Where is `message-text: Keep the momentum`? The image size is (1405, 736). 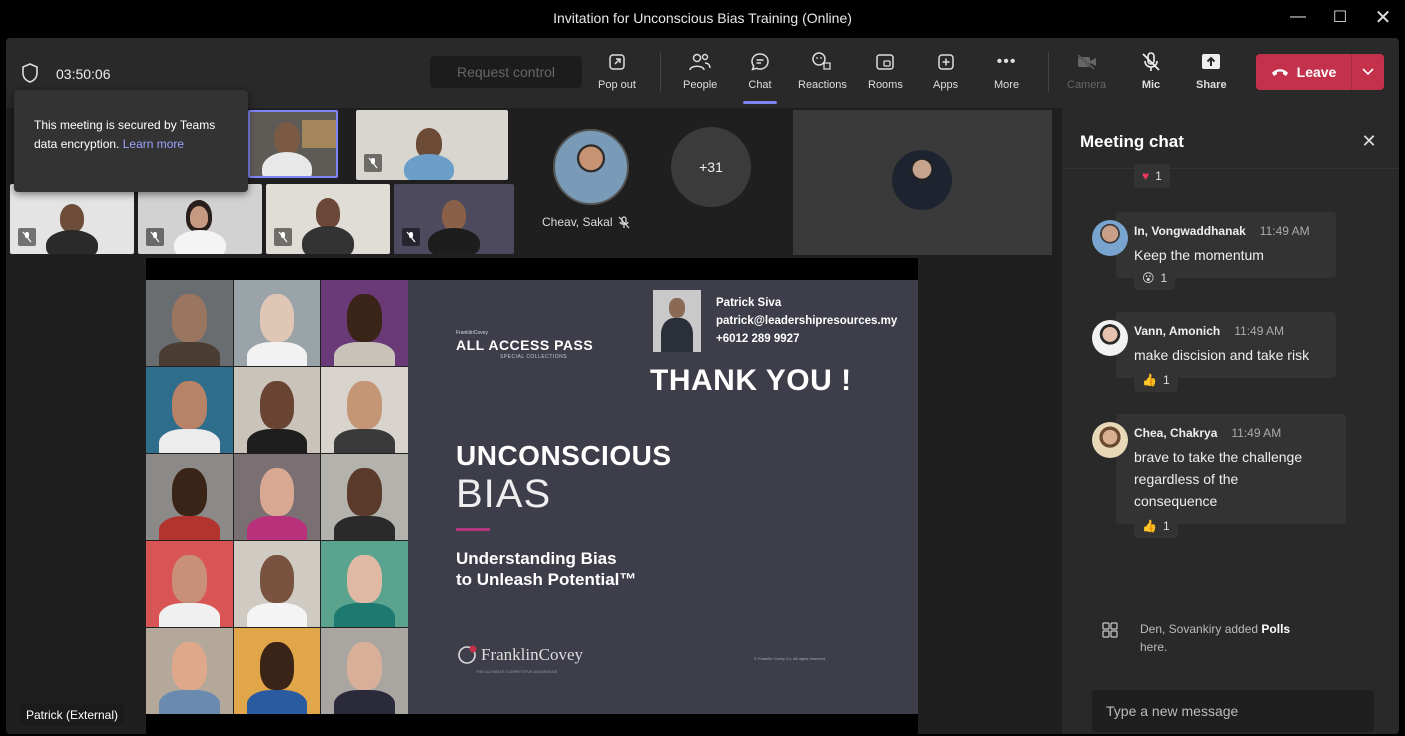 message-text: Keep the momentum is located at coordinates (1199, 255).